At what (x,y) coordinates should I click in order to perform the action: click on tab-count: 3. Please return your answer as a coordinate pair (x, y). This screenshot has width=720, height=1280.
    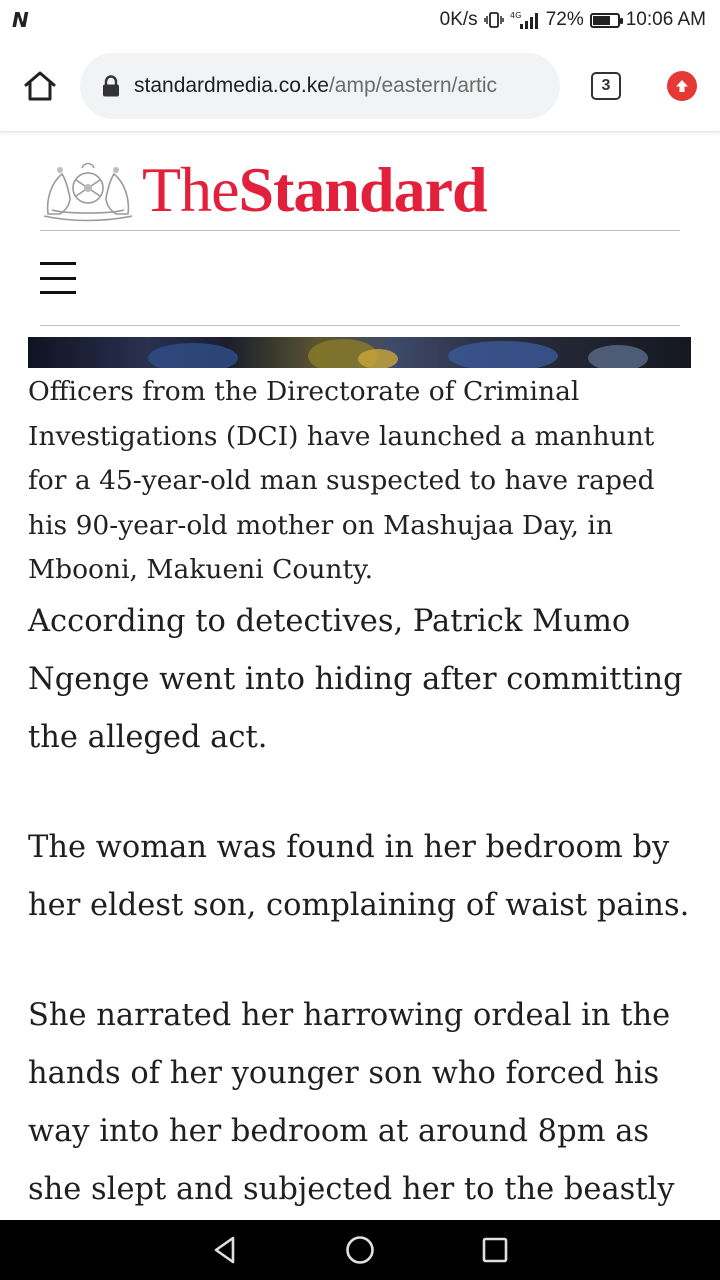
    Looking at the image, I should click on (606, 85).